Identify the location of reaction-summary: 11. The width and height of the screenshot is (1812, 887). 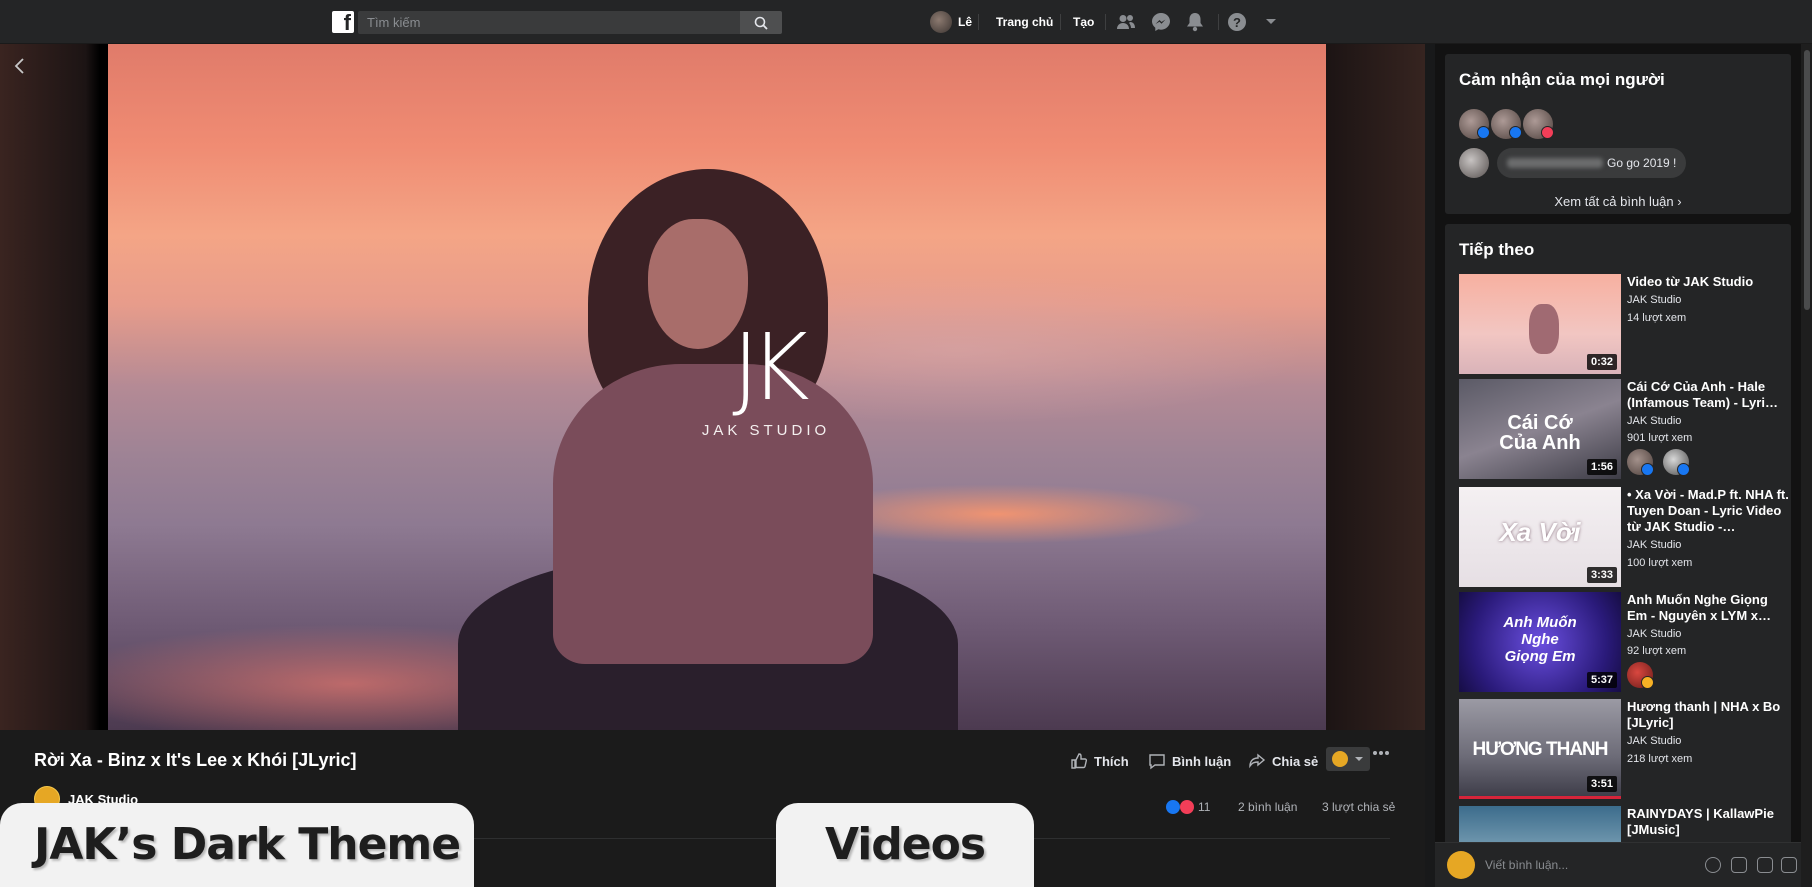
(1188, 807).